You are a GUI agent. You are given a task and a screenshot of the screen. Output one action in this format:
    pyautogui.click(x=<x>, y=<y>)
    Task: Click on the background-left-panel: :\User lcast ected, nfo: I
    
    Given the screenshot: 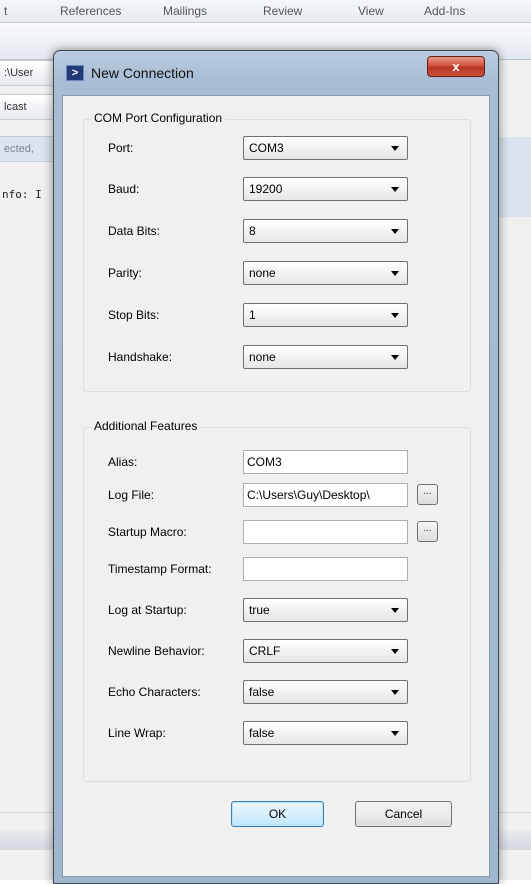 What is the action you would take?
    pyautogui.click(x=30, y=440)
    